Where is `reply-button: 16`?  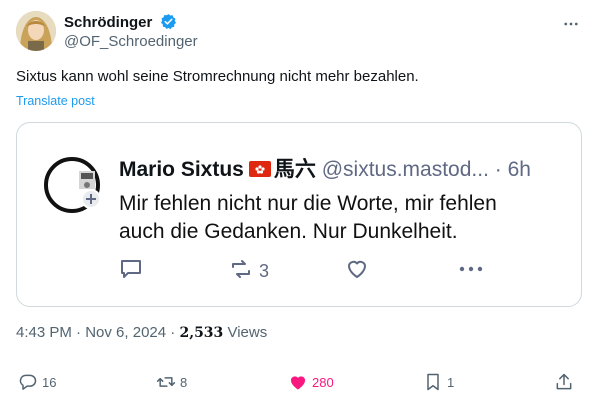 reply-button: 16 is located at coordinates (37, 382).